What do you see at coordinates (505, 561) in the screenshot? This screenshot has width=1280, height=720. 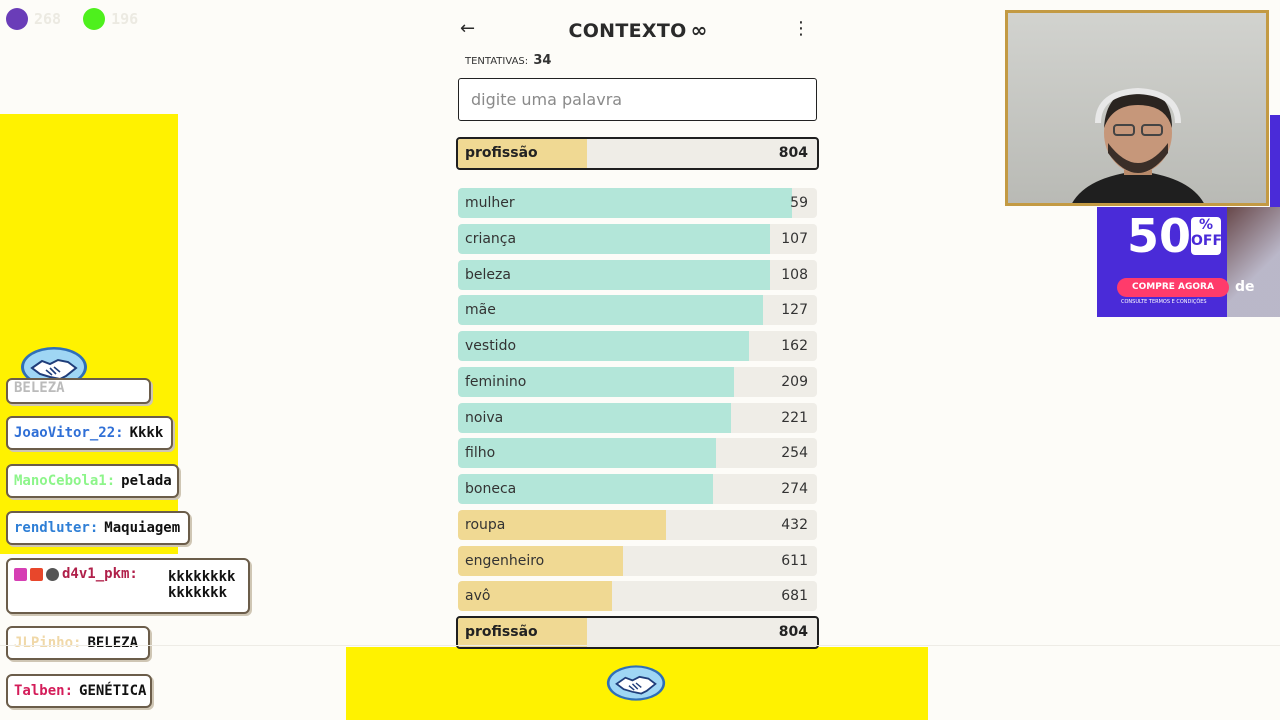 I see `guess-word: engenheiro` at bounding box center [505, 561].